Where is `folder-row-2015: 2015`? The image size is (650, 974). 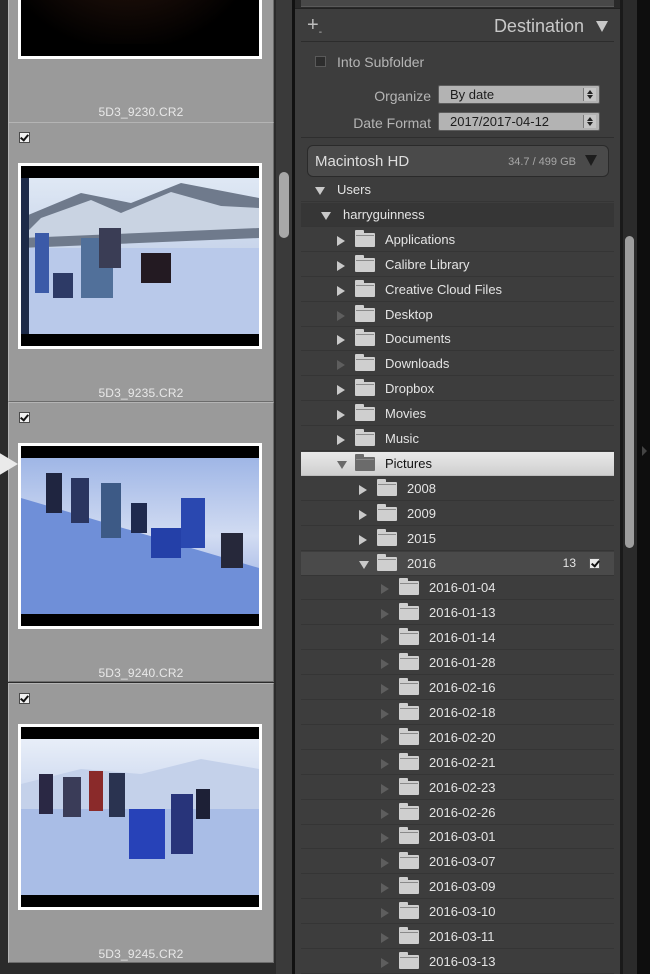
folder-row-2015: 2015 is located at coordinates (457, 539).